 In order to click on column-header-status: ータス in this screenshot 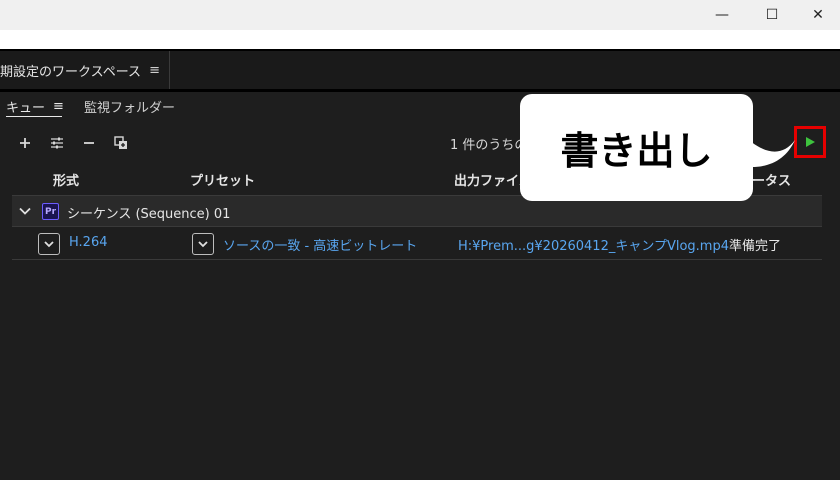, I will do `click(771, 179)`.